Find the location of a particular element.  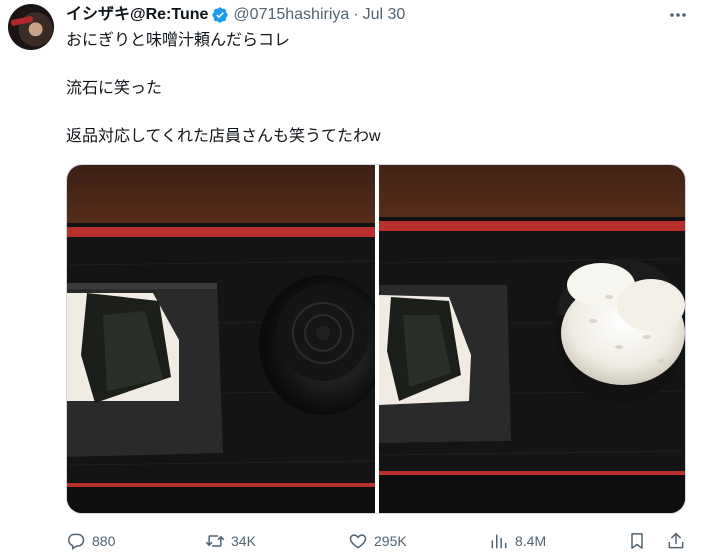

display-name: イシザキ@Re:Tune is located at coordinates (137, 15).